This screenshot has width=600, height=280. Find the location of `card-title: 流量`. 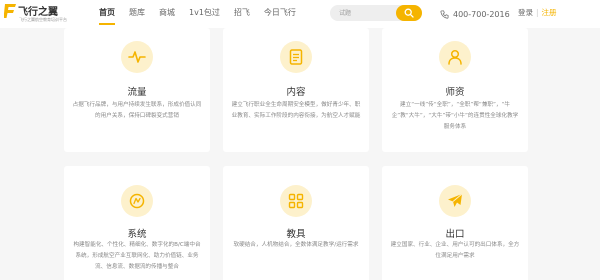

card-title: 流量 is located at coordinates (137, 92).